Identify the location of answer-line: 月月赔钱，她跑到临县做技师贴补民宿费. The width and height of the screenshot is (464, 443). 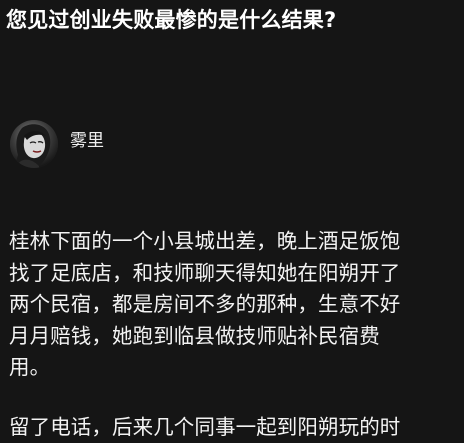
(235, 337).